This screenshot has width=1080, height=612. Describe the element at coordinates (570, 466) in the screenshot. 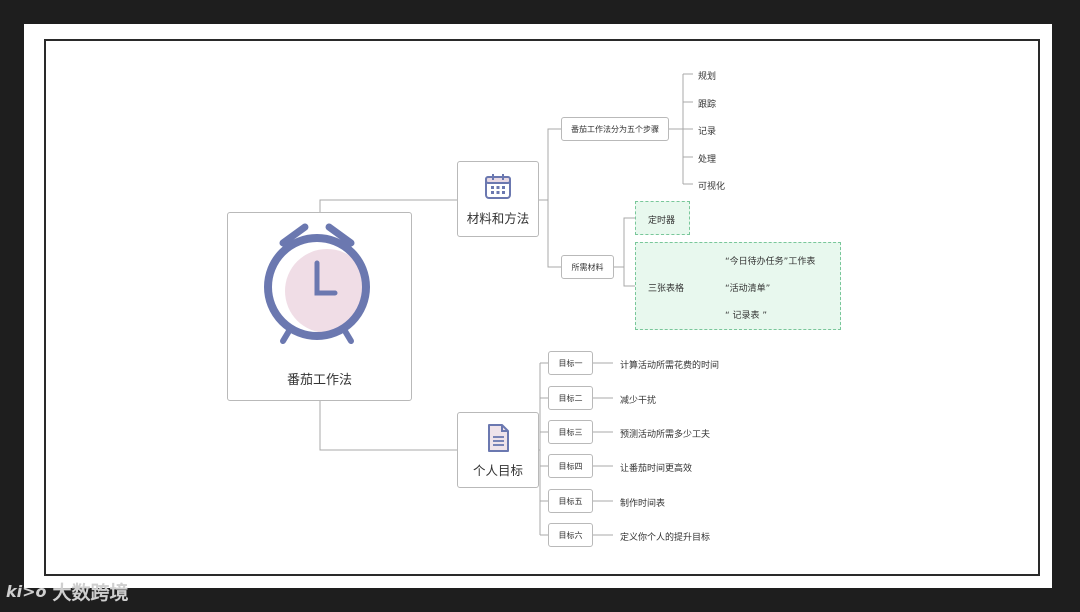

I see `goal-label: 目标四` at that location.